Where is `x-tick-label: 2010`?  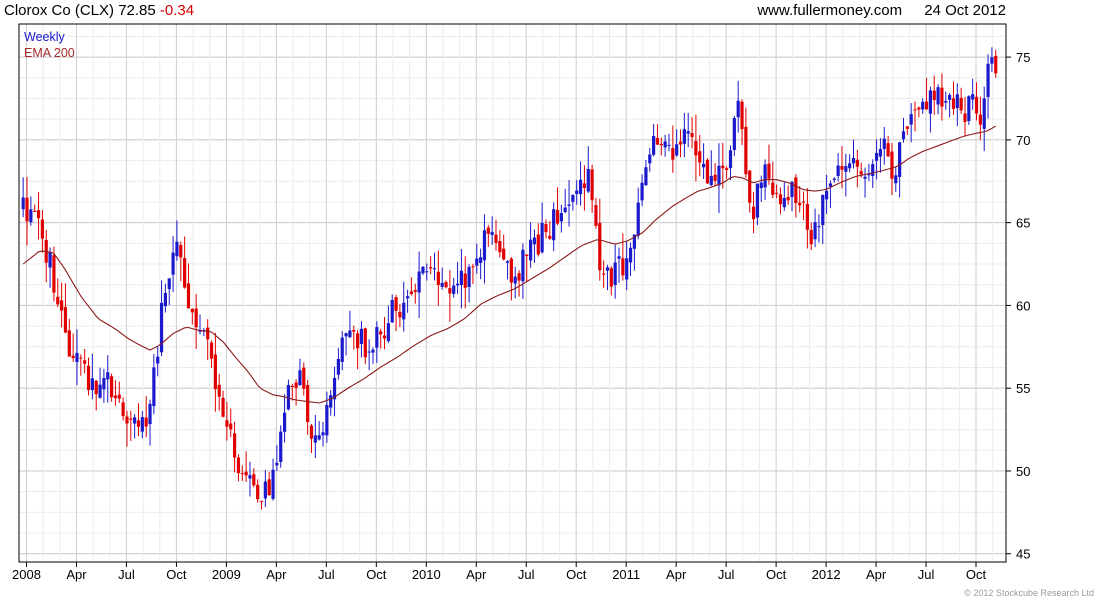 x-tick-label: 2010 is located at coordinates (426, 574).